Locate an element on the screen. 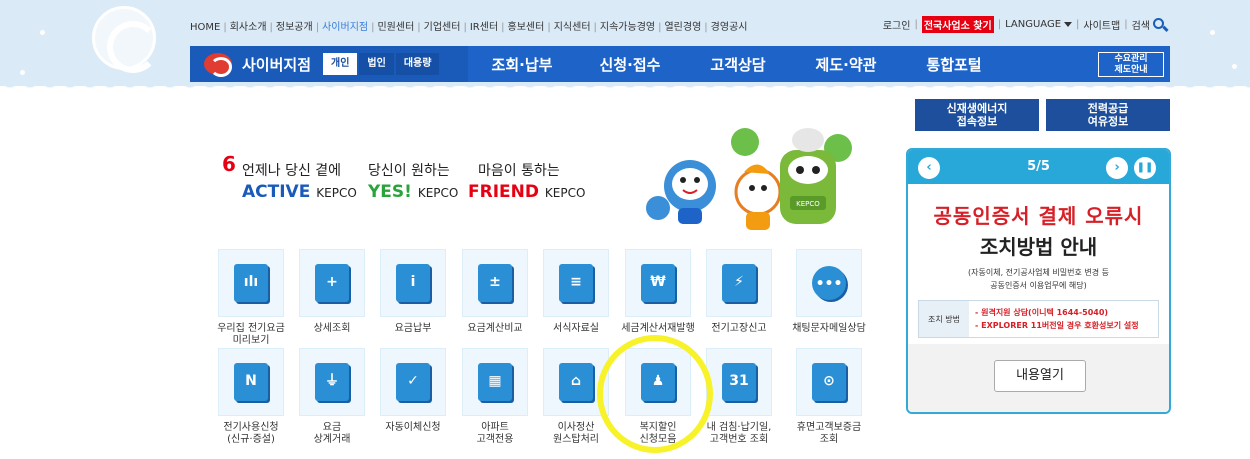 The image size is (1250, 459). calculator-icon: ± is located at coordinates (495, 283).